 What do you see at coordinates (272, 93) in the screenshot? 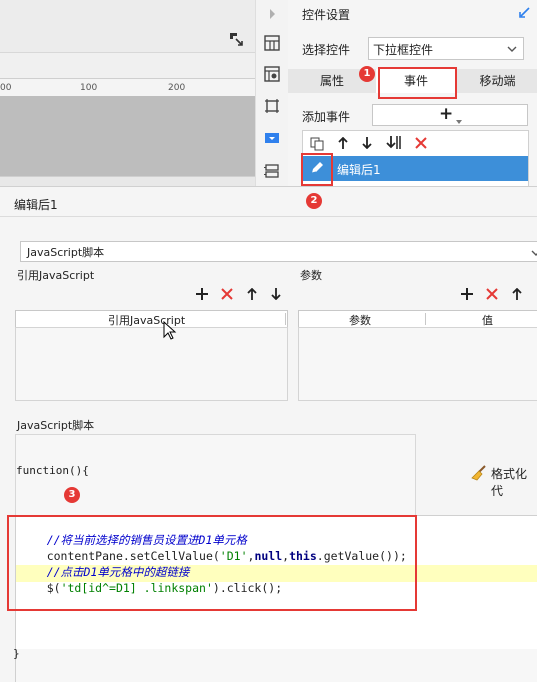
I see `widget-icon-strip` at bounding box center [272, 93].